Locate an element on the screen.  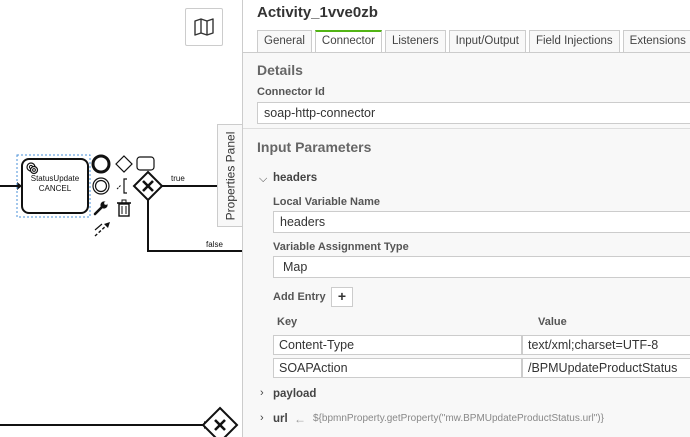
variable-assignment-type-label: Variable Assignment Type is located at coordinates (341, 247).